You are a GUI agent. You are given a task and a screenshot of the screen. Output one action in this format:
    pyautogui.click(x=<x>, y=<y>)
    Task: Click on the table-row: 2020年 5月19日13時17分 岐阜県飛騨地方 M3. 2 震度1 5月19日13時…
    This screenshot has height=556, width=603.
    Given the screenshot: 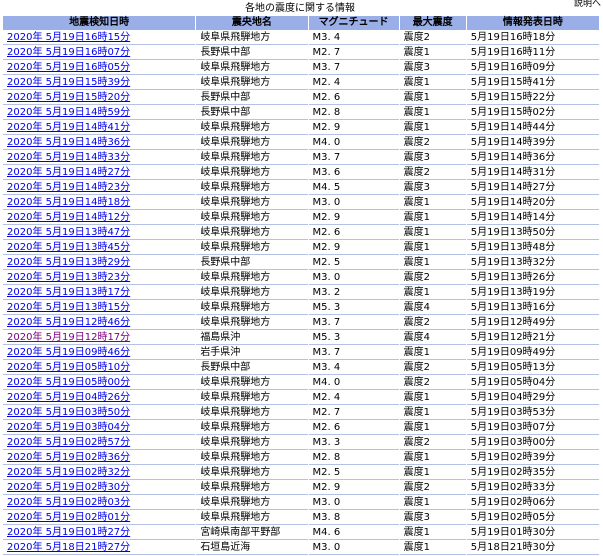 What is the action you would take?
    pyautogui.click(x=301, y=293)
    